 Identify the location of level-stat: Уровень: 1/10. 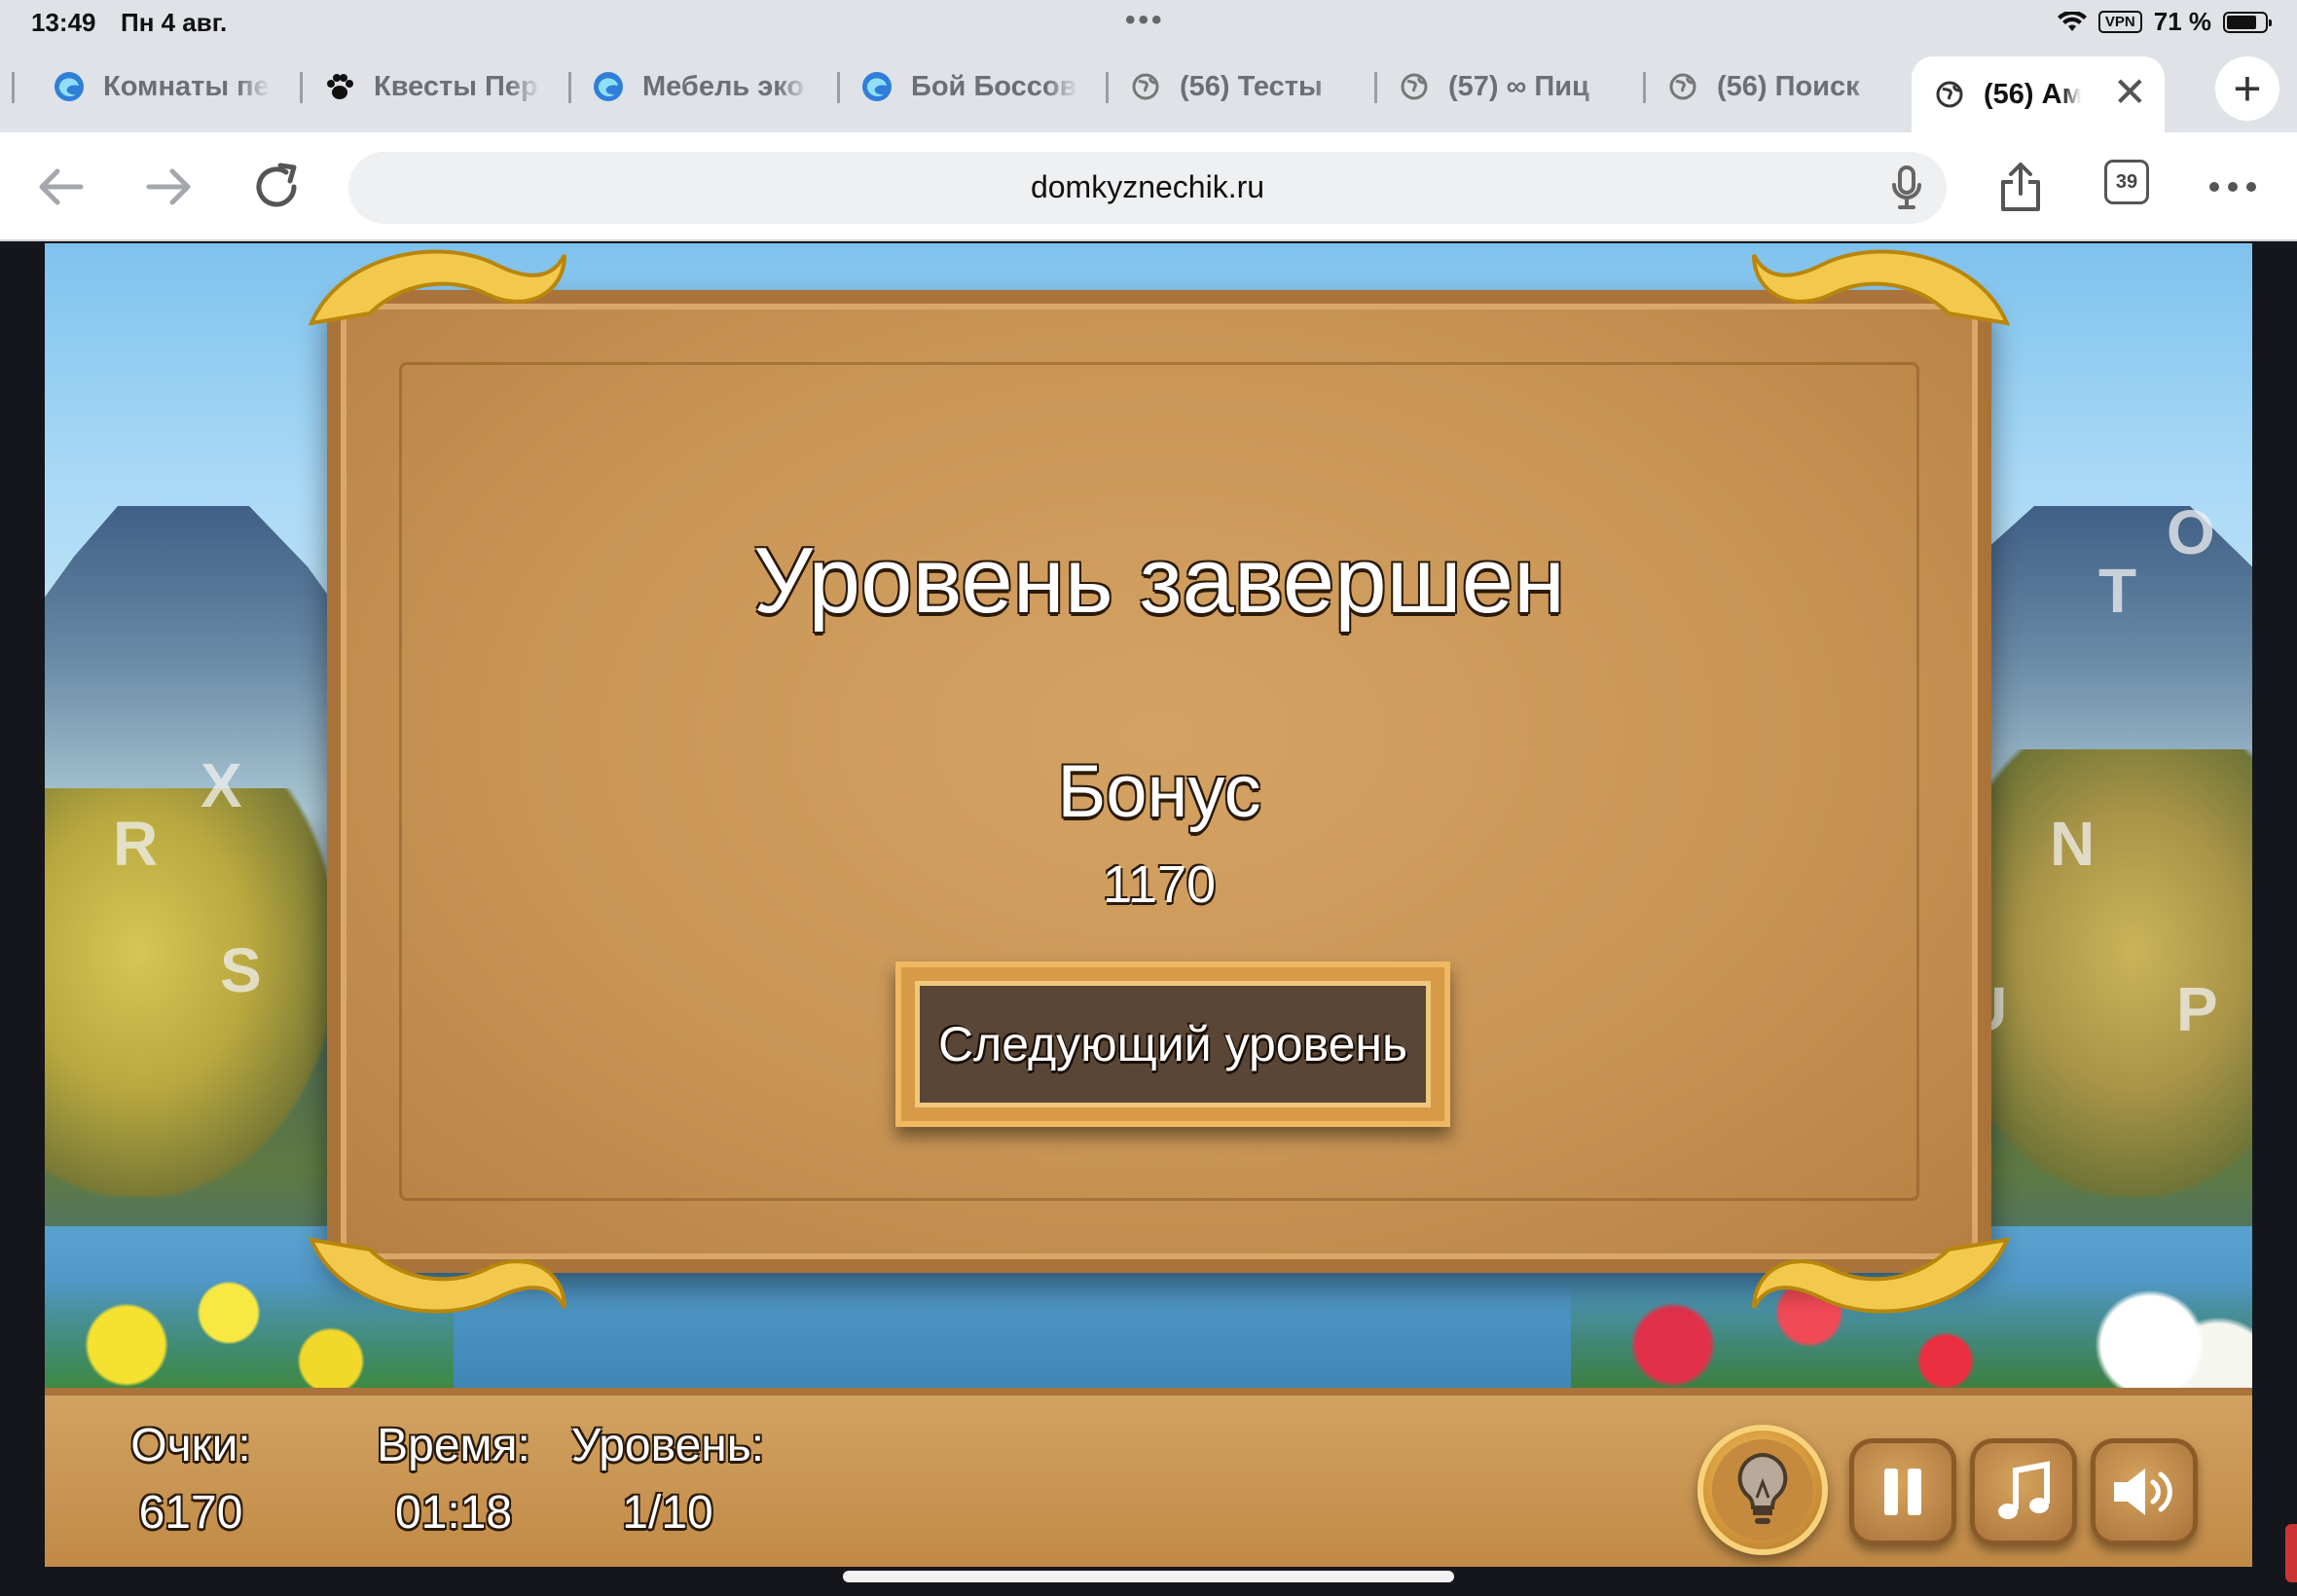
(667, 1479).